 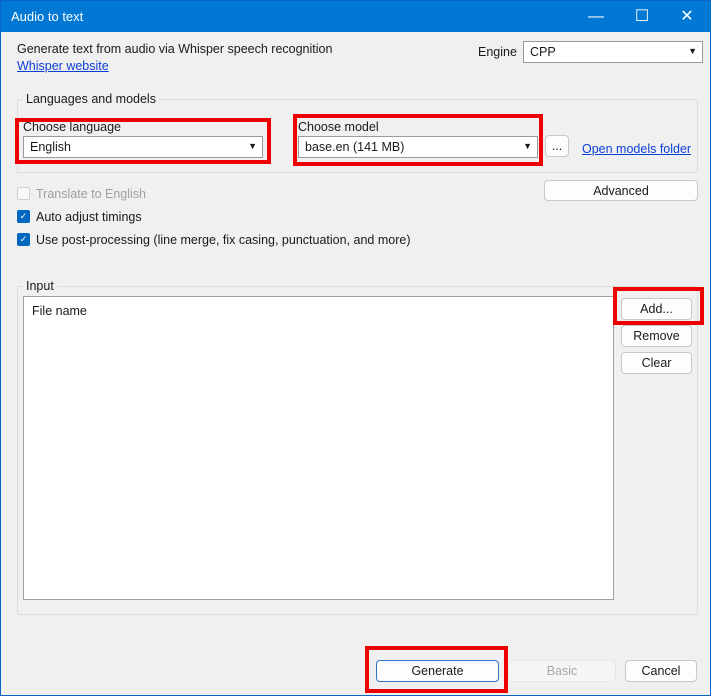 I want to click on cancel-button: Cancel, so click(x=661, y=671).